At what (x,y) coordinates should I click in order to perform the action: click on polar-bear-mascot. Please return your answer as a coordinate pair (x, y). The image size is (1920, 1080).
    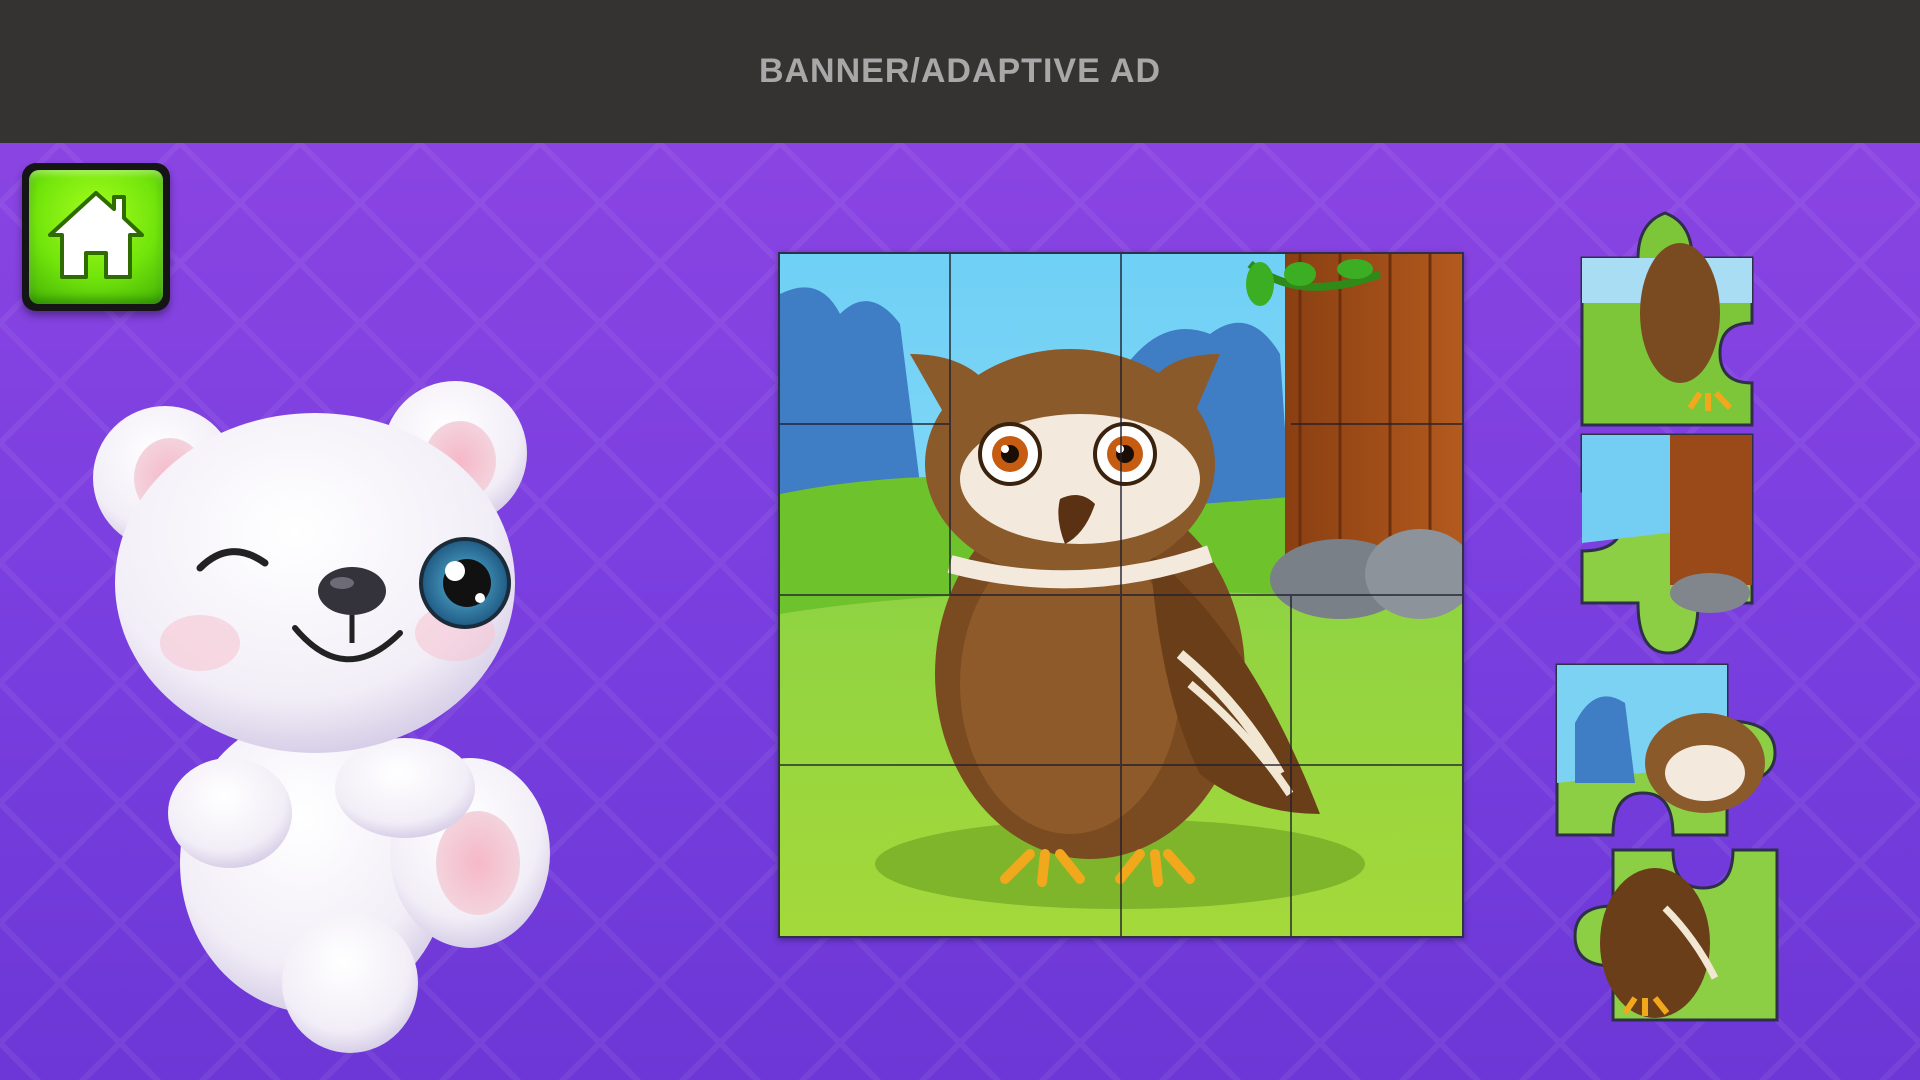
    Looking at the image, I should click on (321, 717).